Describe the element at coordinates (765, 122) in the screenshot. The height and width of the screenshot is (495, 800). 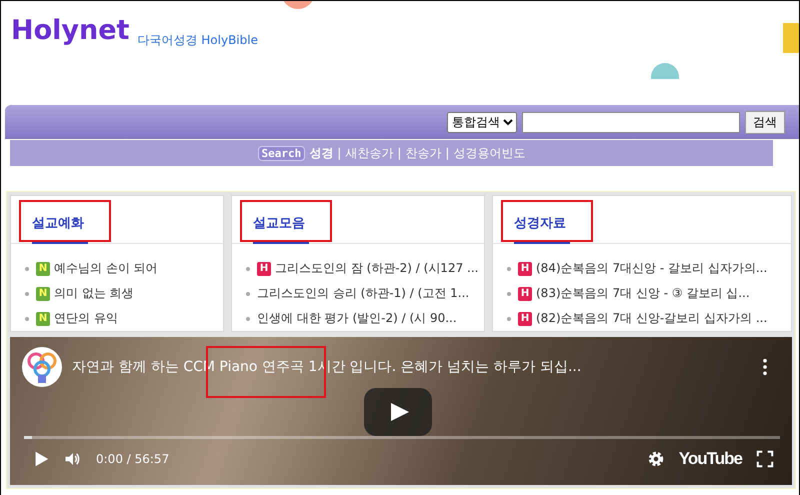
I see `search-button: 검색` at that location.